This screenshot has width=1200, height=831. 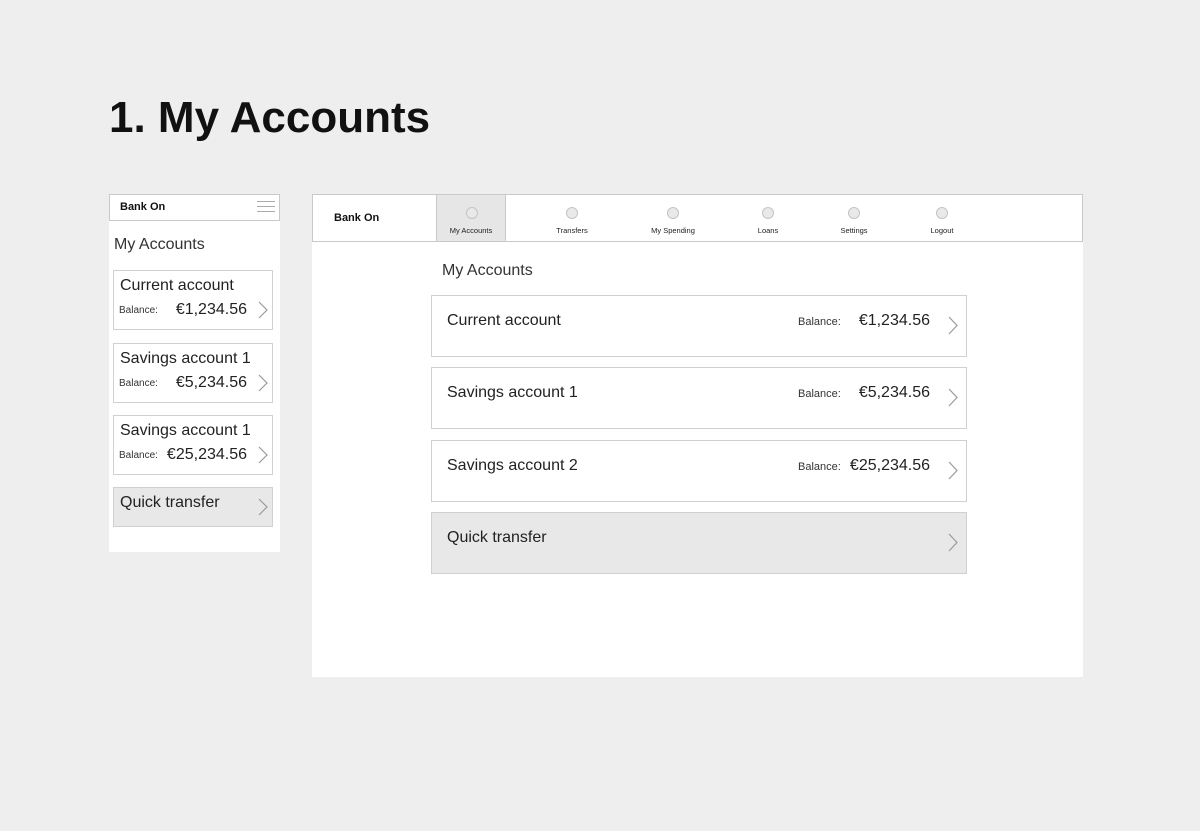 What do you see at coordinates (942, 230) in the screenshot?
I see `nav-label: Logout` at bounding box center [942, 230].